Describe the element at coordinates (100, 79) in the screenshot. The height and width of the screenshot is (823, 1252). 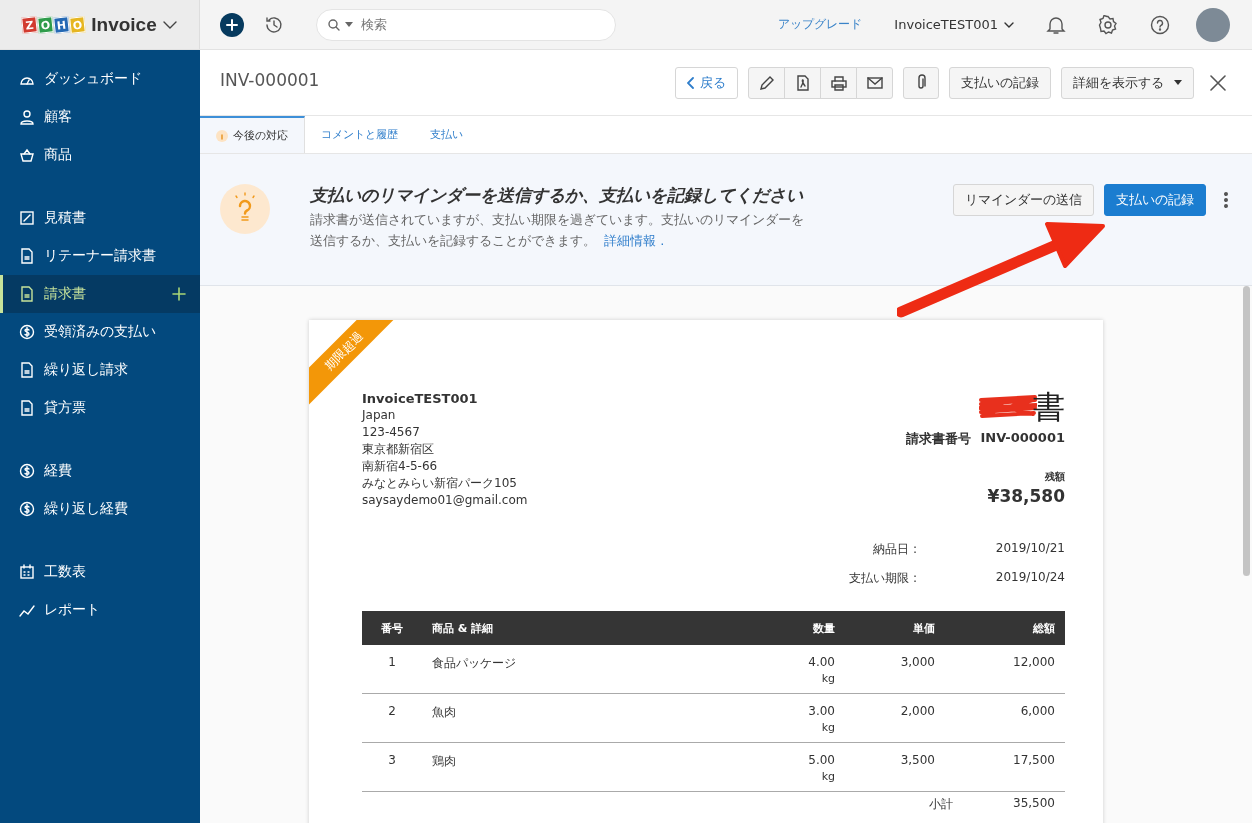
I see `sidebar-item: ダッシュボード` at that location.